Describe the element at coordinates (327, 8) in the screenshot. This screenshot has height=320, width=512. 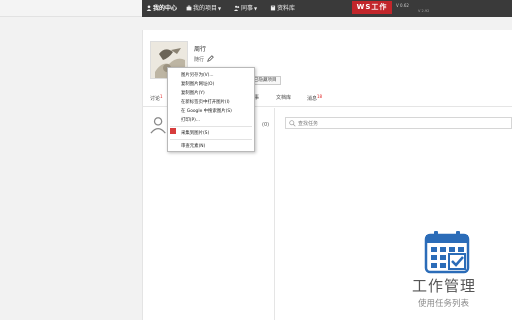
I see `main-nav: 我的中心 我的项目▼ 同事▼ 资料库` at that location.